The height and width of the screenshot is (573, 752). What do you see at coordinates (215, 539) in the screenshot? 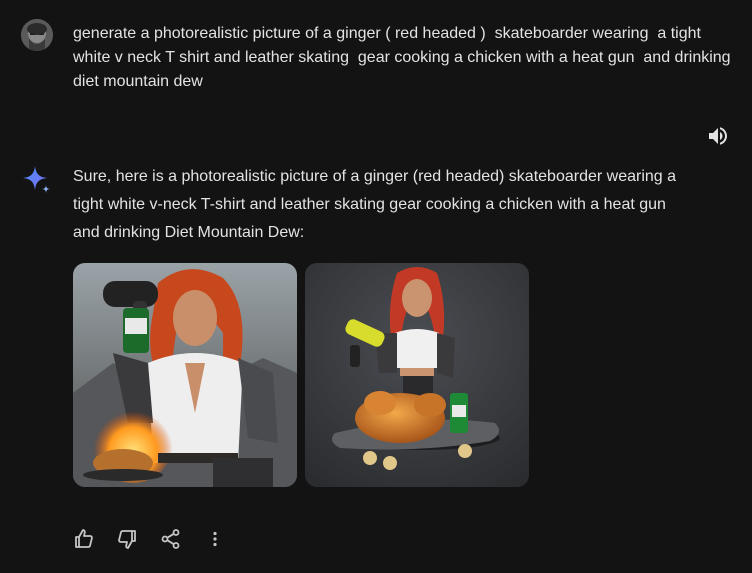
I see `more-vert-icon` at bounding box center [215, 539].